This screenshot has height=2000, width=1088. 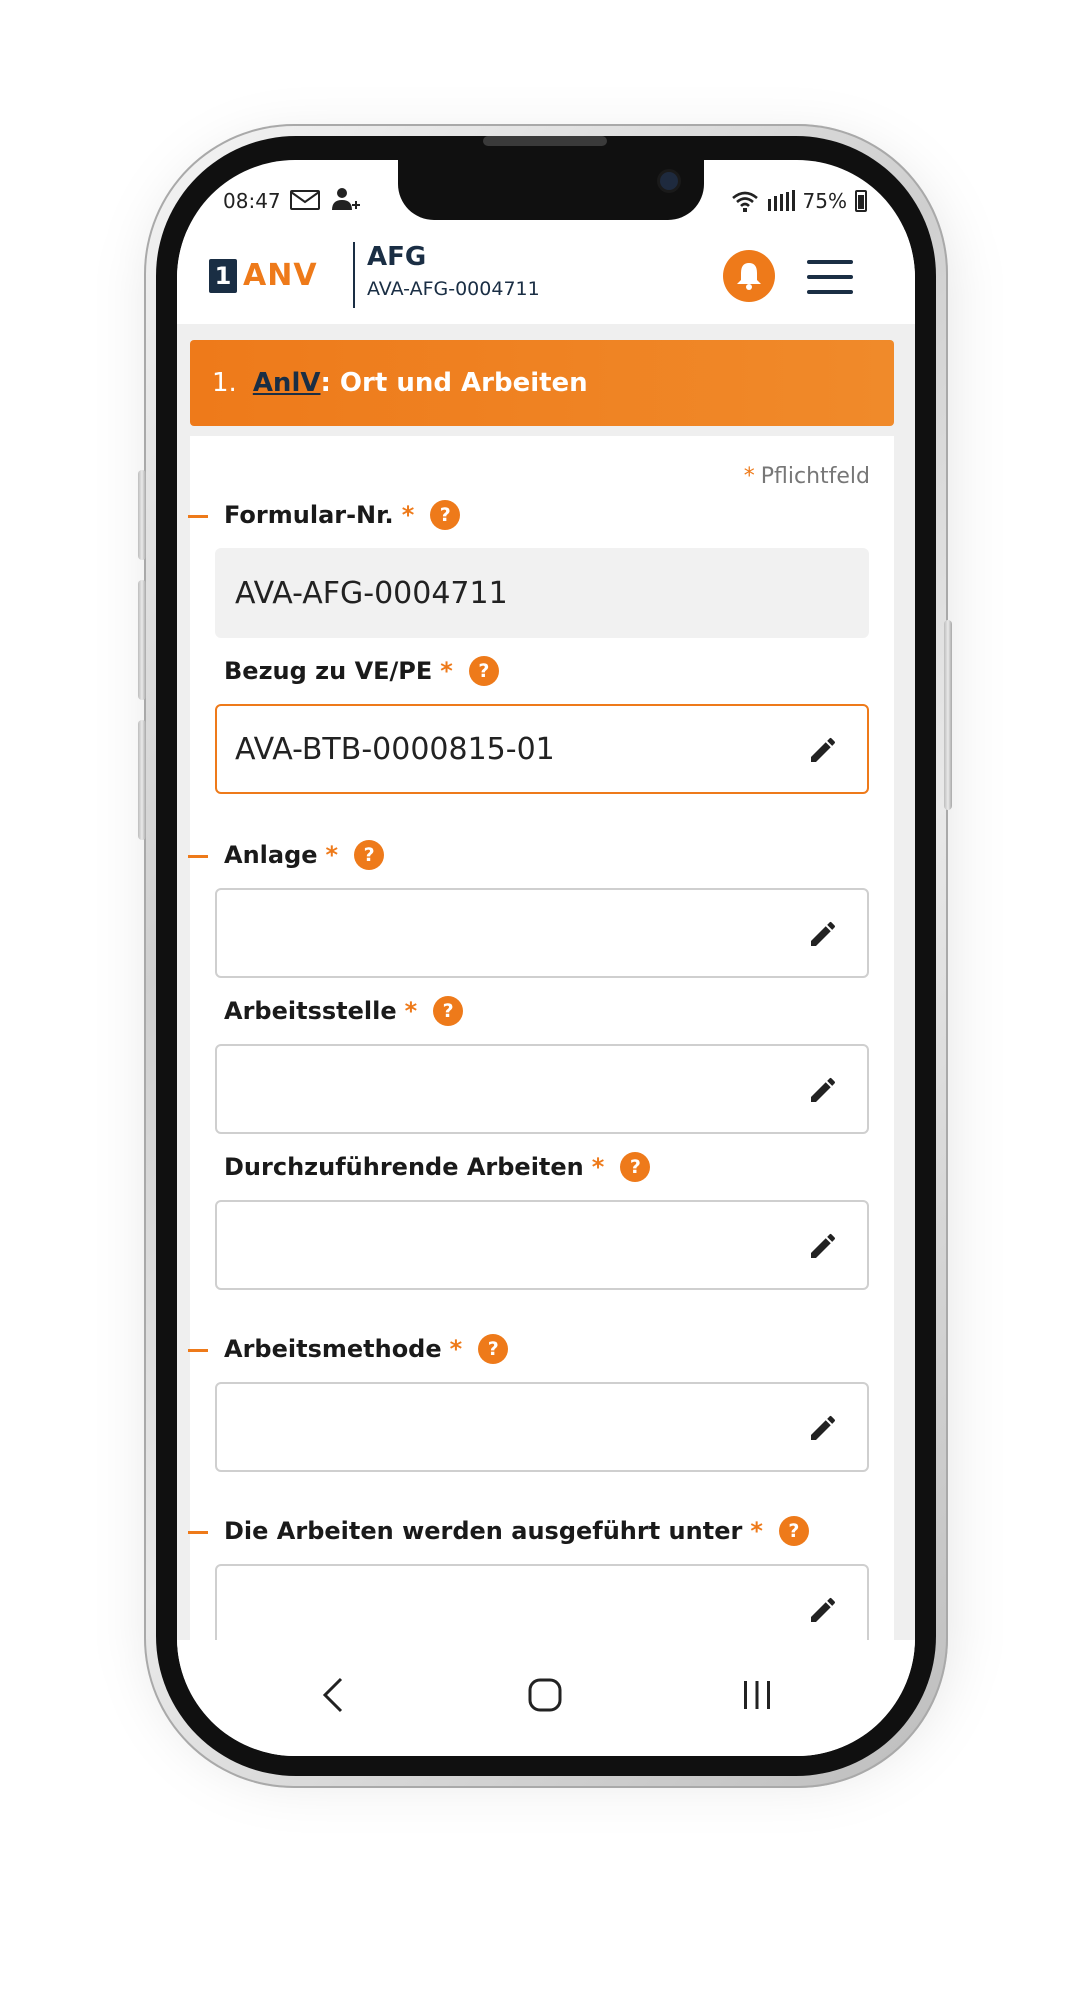 What do you see at coordinates (346, 199) in the screenshot?
I see `add-contact-icon` at bounding box center [346, 199].